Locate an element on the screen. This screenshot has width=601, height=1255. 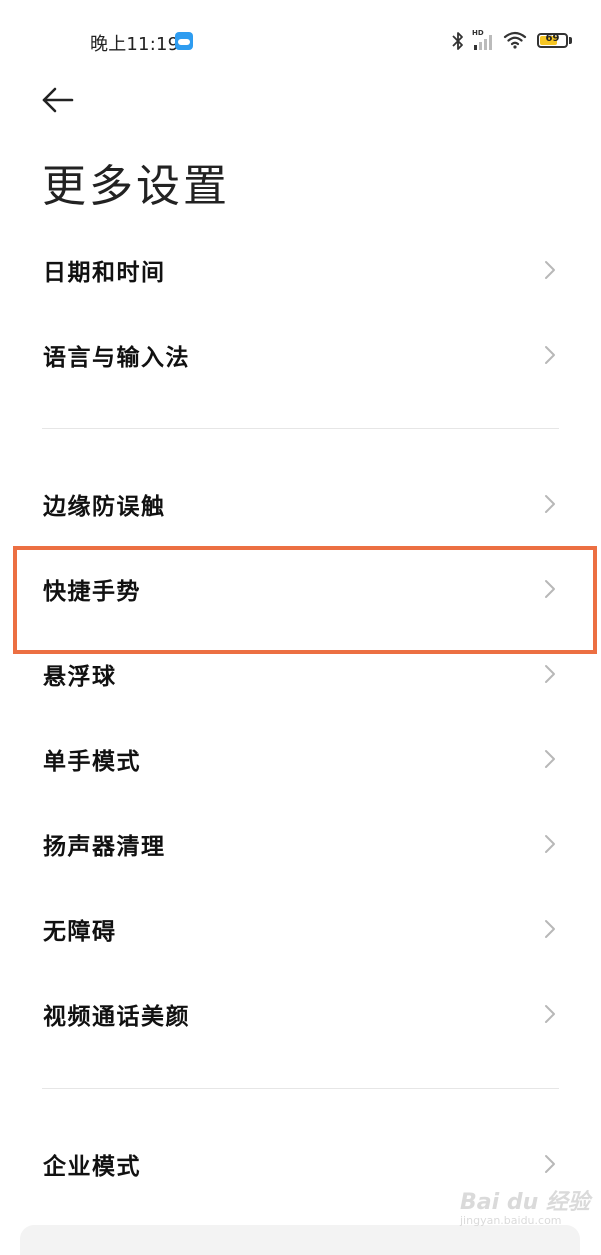
settings-item-label: 快捷手势 is located at coordinates (92, 592).